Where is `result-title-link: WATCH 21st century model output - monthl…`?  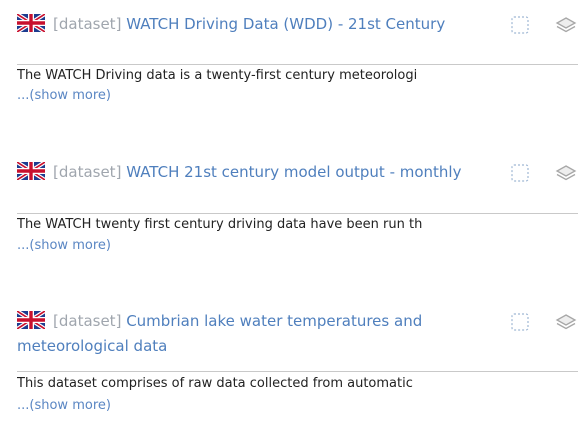
result-title-link: WATCH 21st century model output - monthl… is located at coordinates (293, 172).